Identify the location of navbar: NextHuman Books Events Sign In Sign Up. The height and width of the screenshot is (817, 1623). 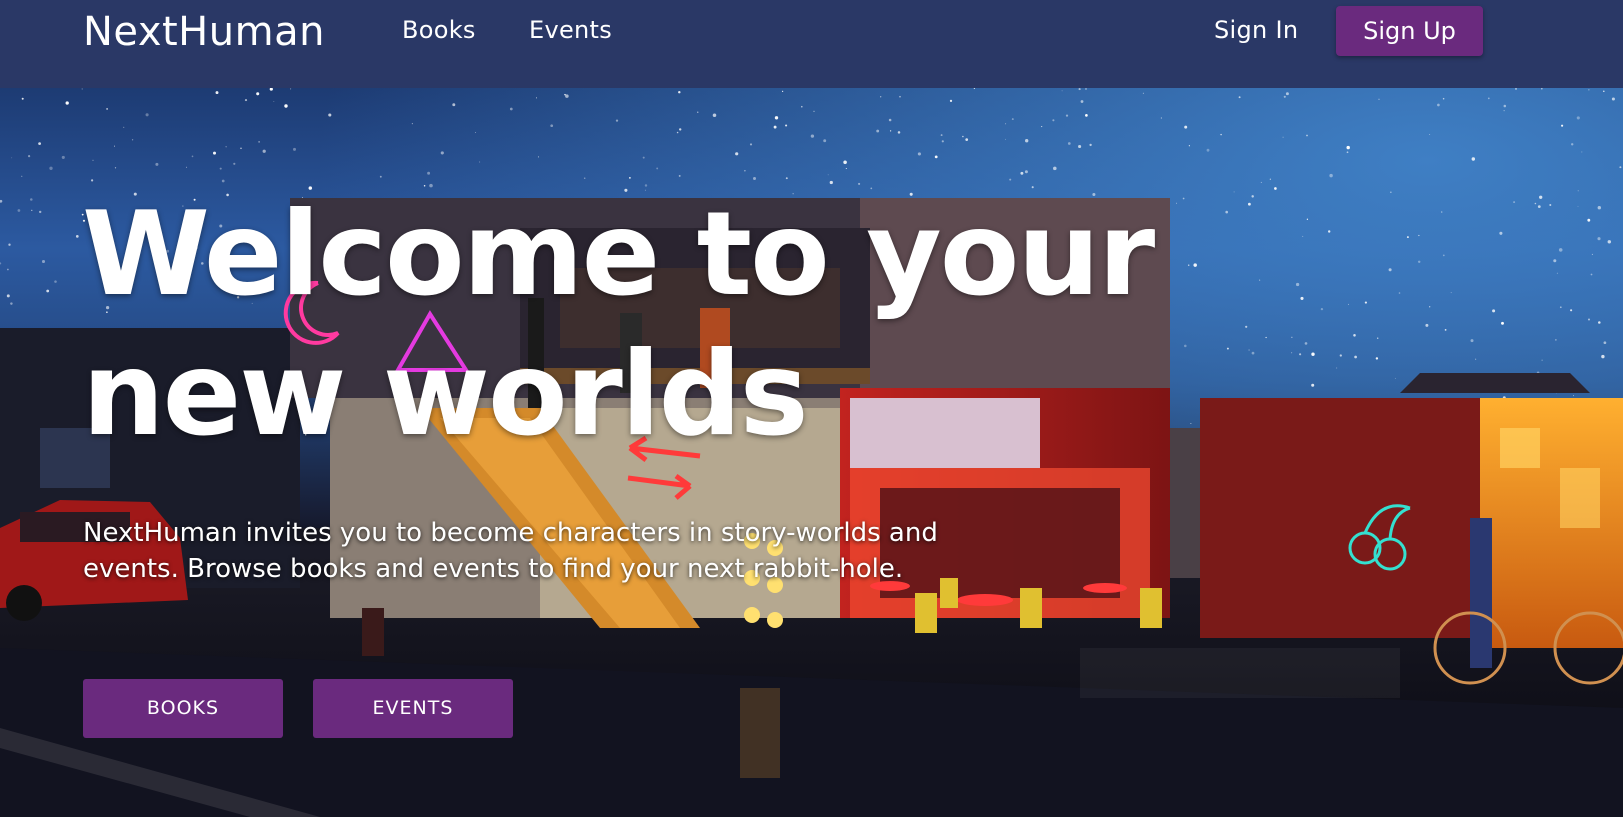
(811, 44).